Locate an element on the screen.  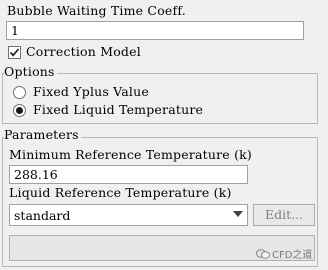
radio-fixed-liquid-temp-label: Fixed Liquid Temperature is located at coordinates (118, 109).